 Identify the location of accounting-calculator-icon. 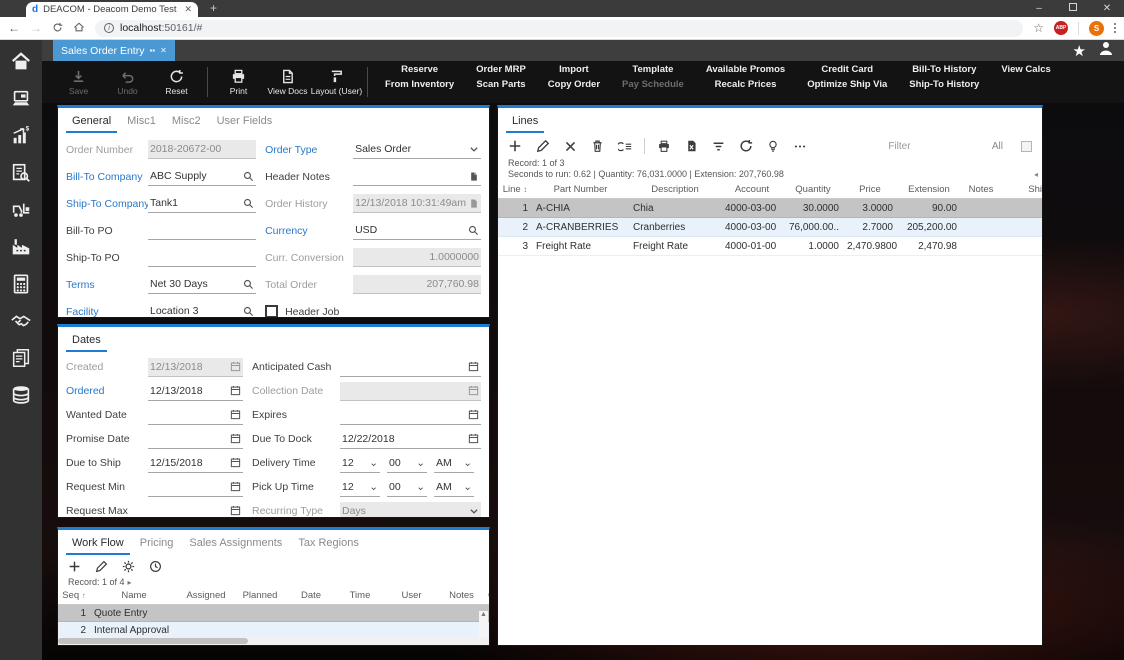
(21, 284).